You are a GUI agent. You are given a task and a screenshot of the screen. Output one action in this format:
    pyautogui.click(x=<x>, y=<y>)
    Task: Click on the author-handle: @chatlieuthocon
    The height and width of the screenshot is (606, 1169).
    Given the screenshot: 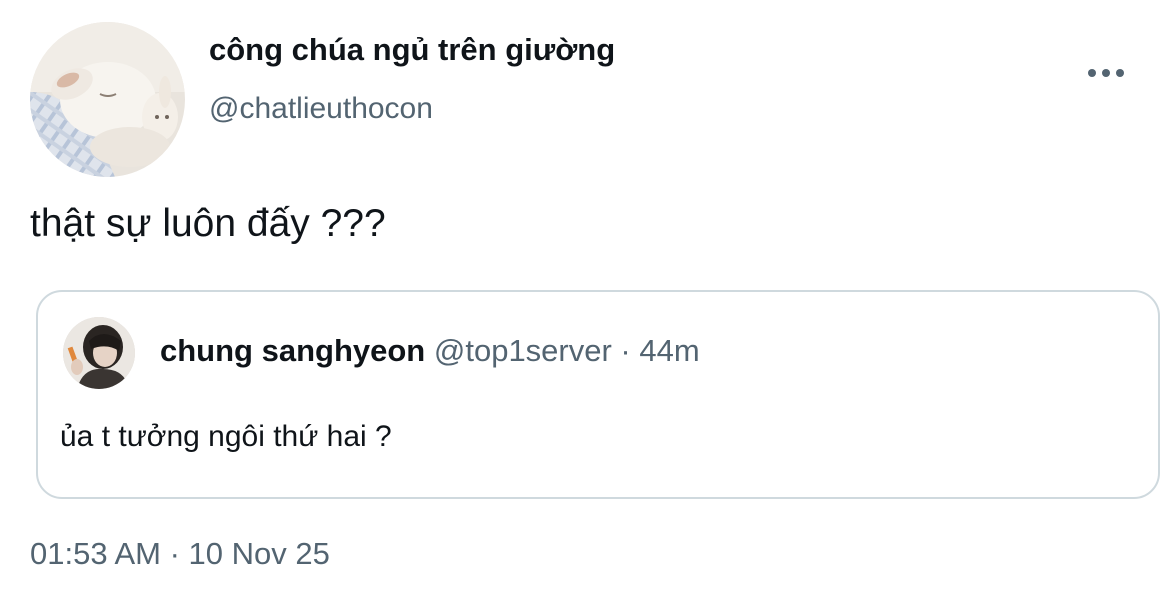 What is the action you would take?
    pyautogui.click(x=321, y=109)
    